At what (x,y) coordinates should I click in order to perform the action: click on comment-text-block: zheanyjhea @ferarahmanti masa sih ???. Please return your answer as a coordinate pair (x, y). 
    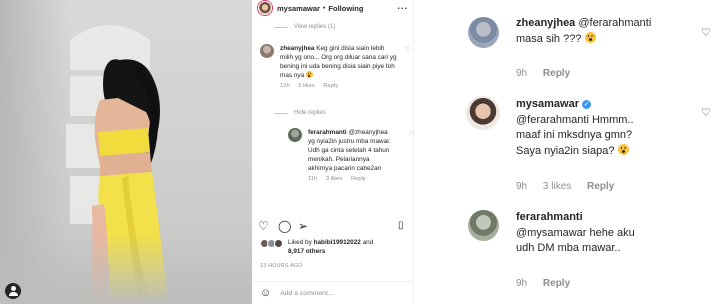
    Looking at the image, I should click on (583, 31).